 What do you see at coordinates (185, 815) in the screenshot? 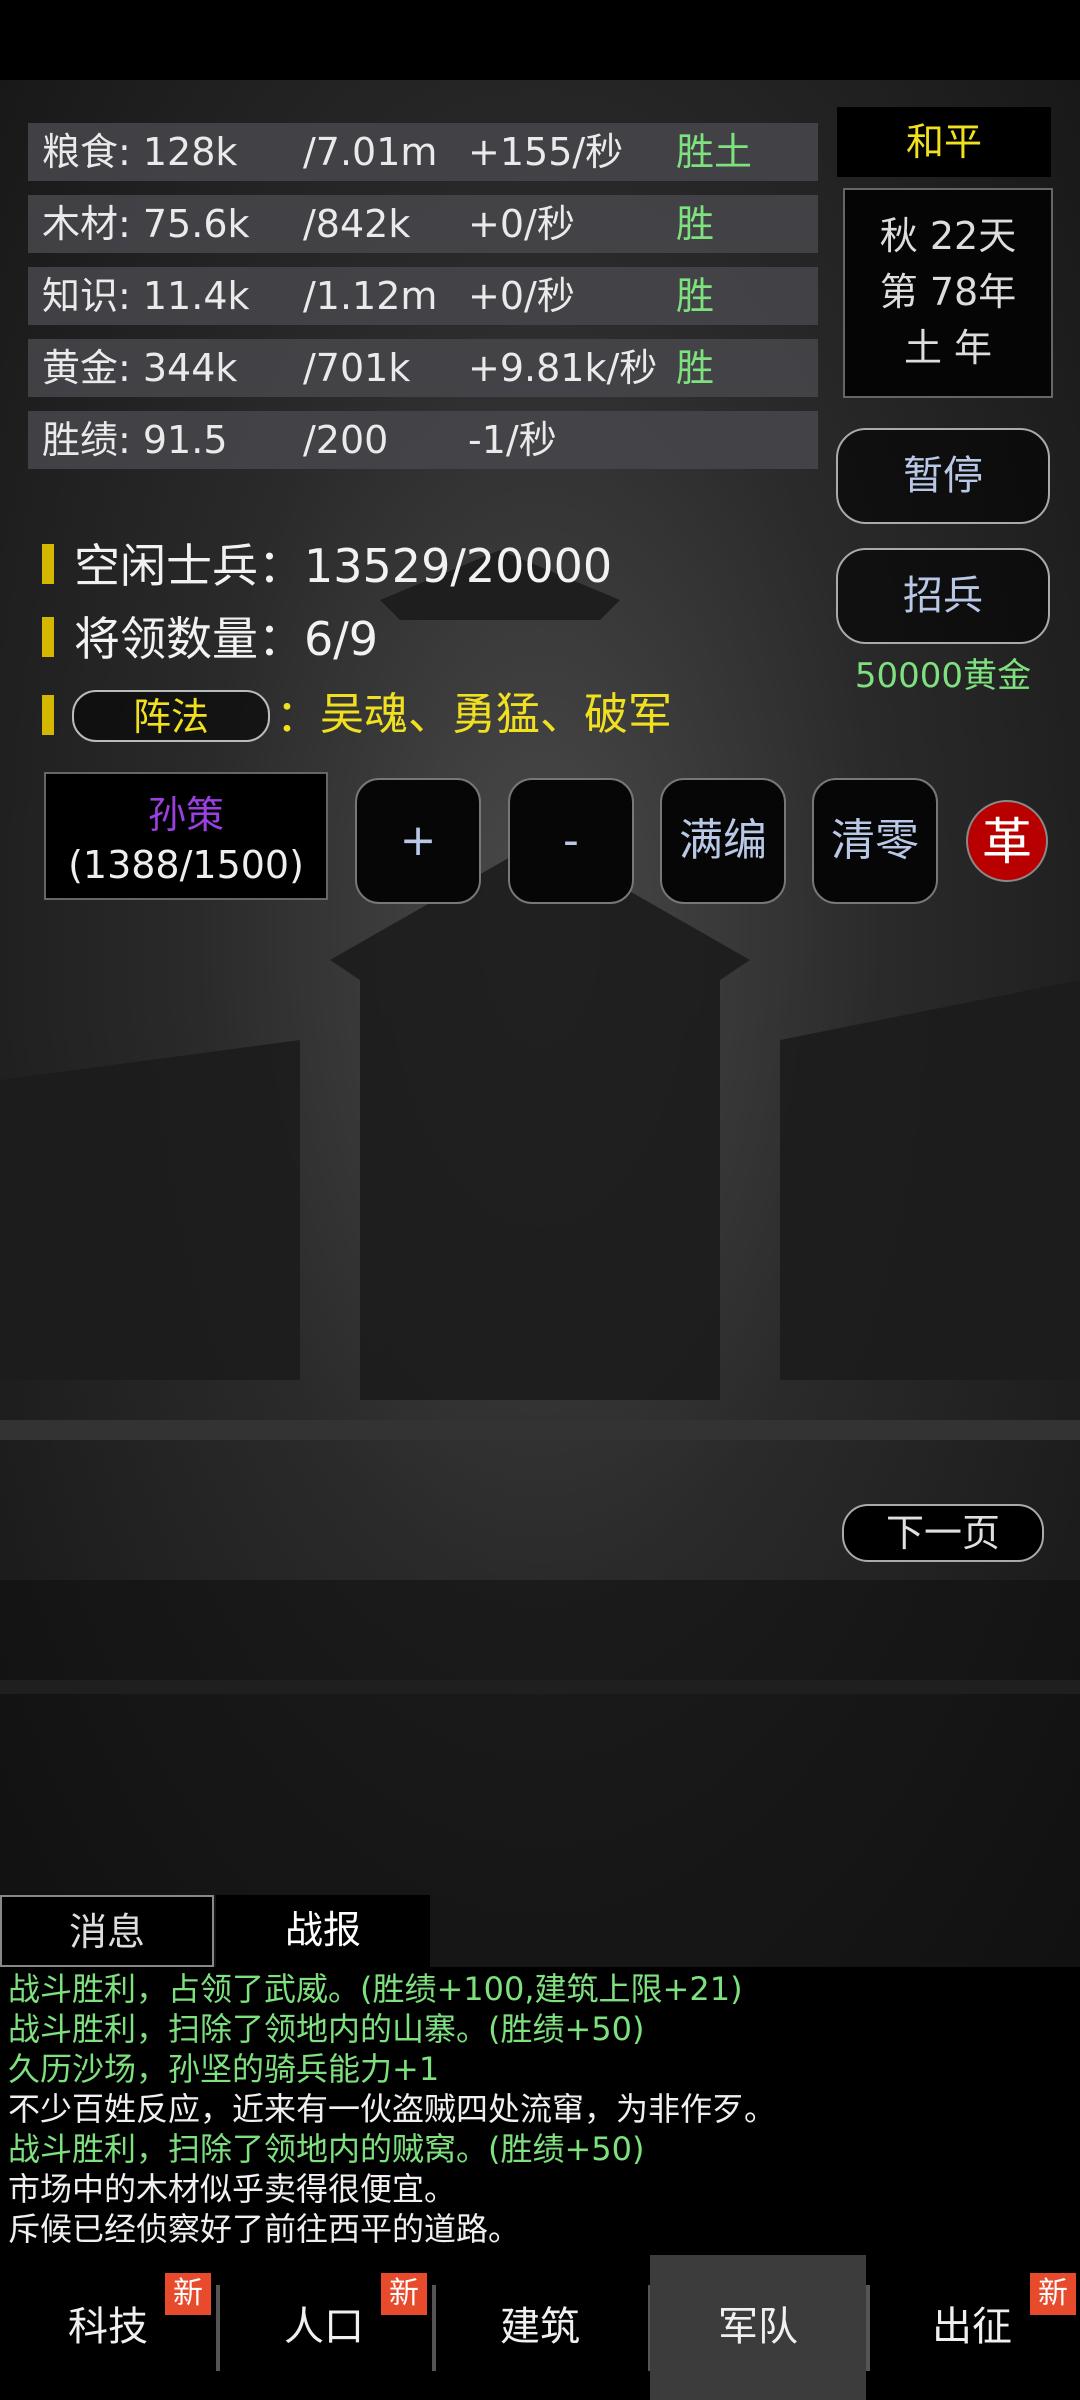
I see `general-name: 孙策` at bounding box center [185, 815].